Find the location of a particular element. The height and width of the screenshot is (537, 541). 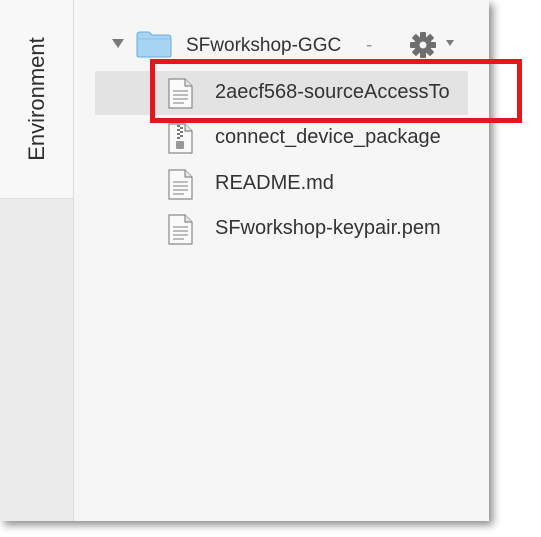

folder-icon is located at coordinates (154, 44).